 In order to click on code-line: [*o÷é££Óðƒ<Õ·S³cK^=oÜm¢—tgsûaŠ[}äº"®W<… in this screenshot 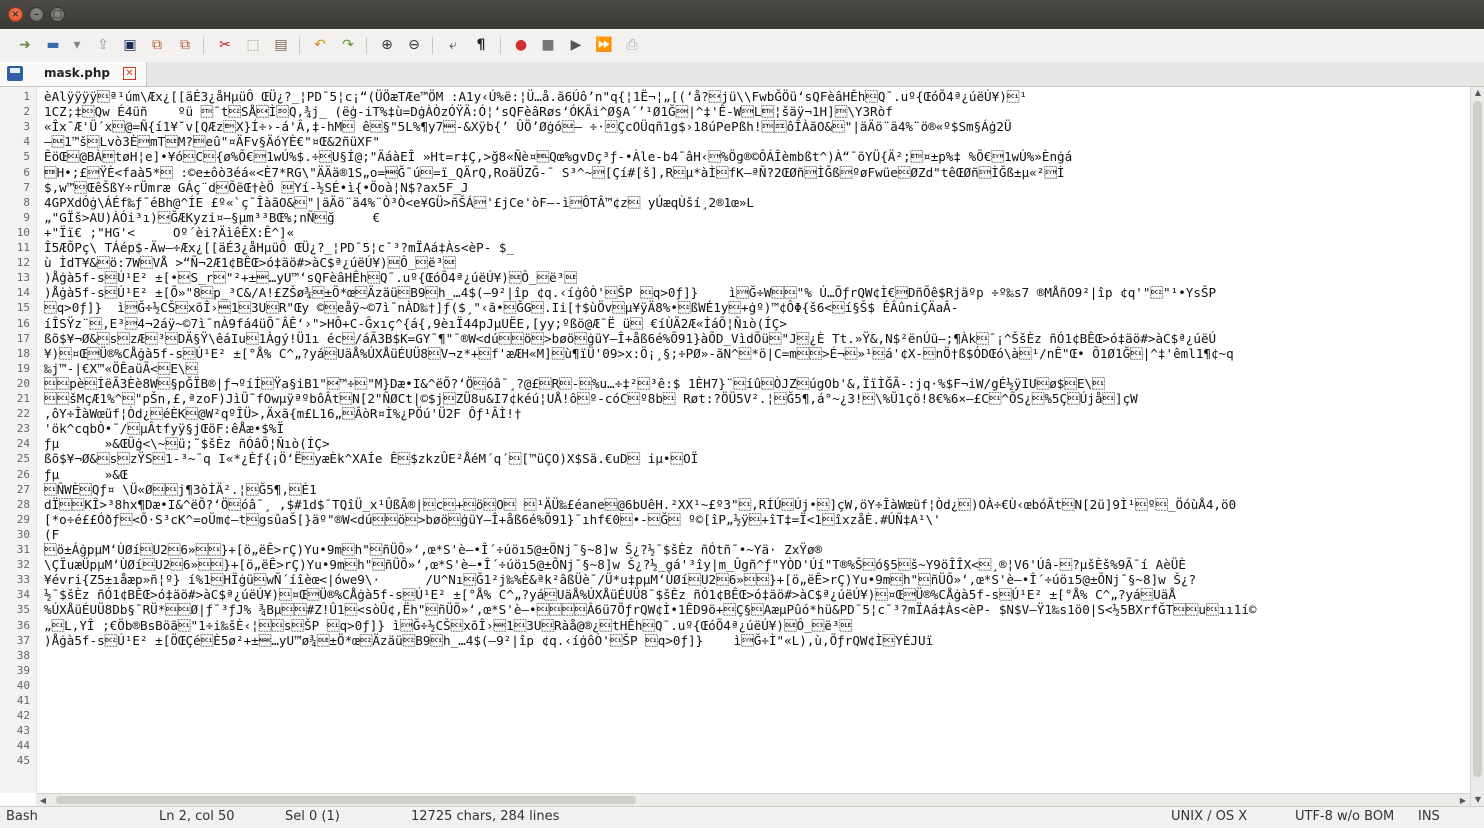, I will do `click(492, 519)`.